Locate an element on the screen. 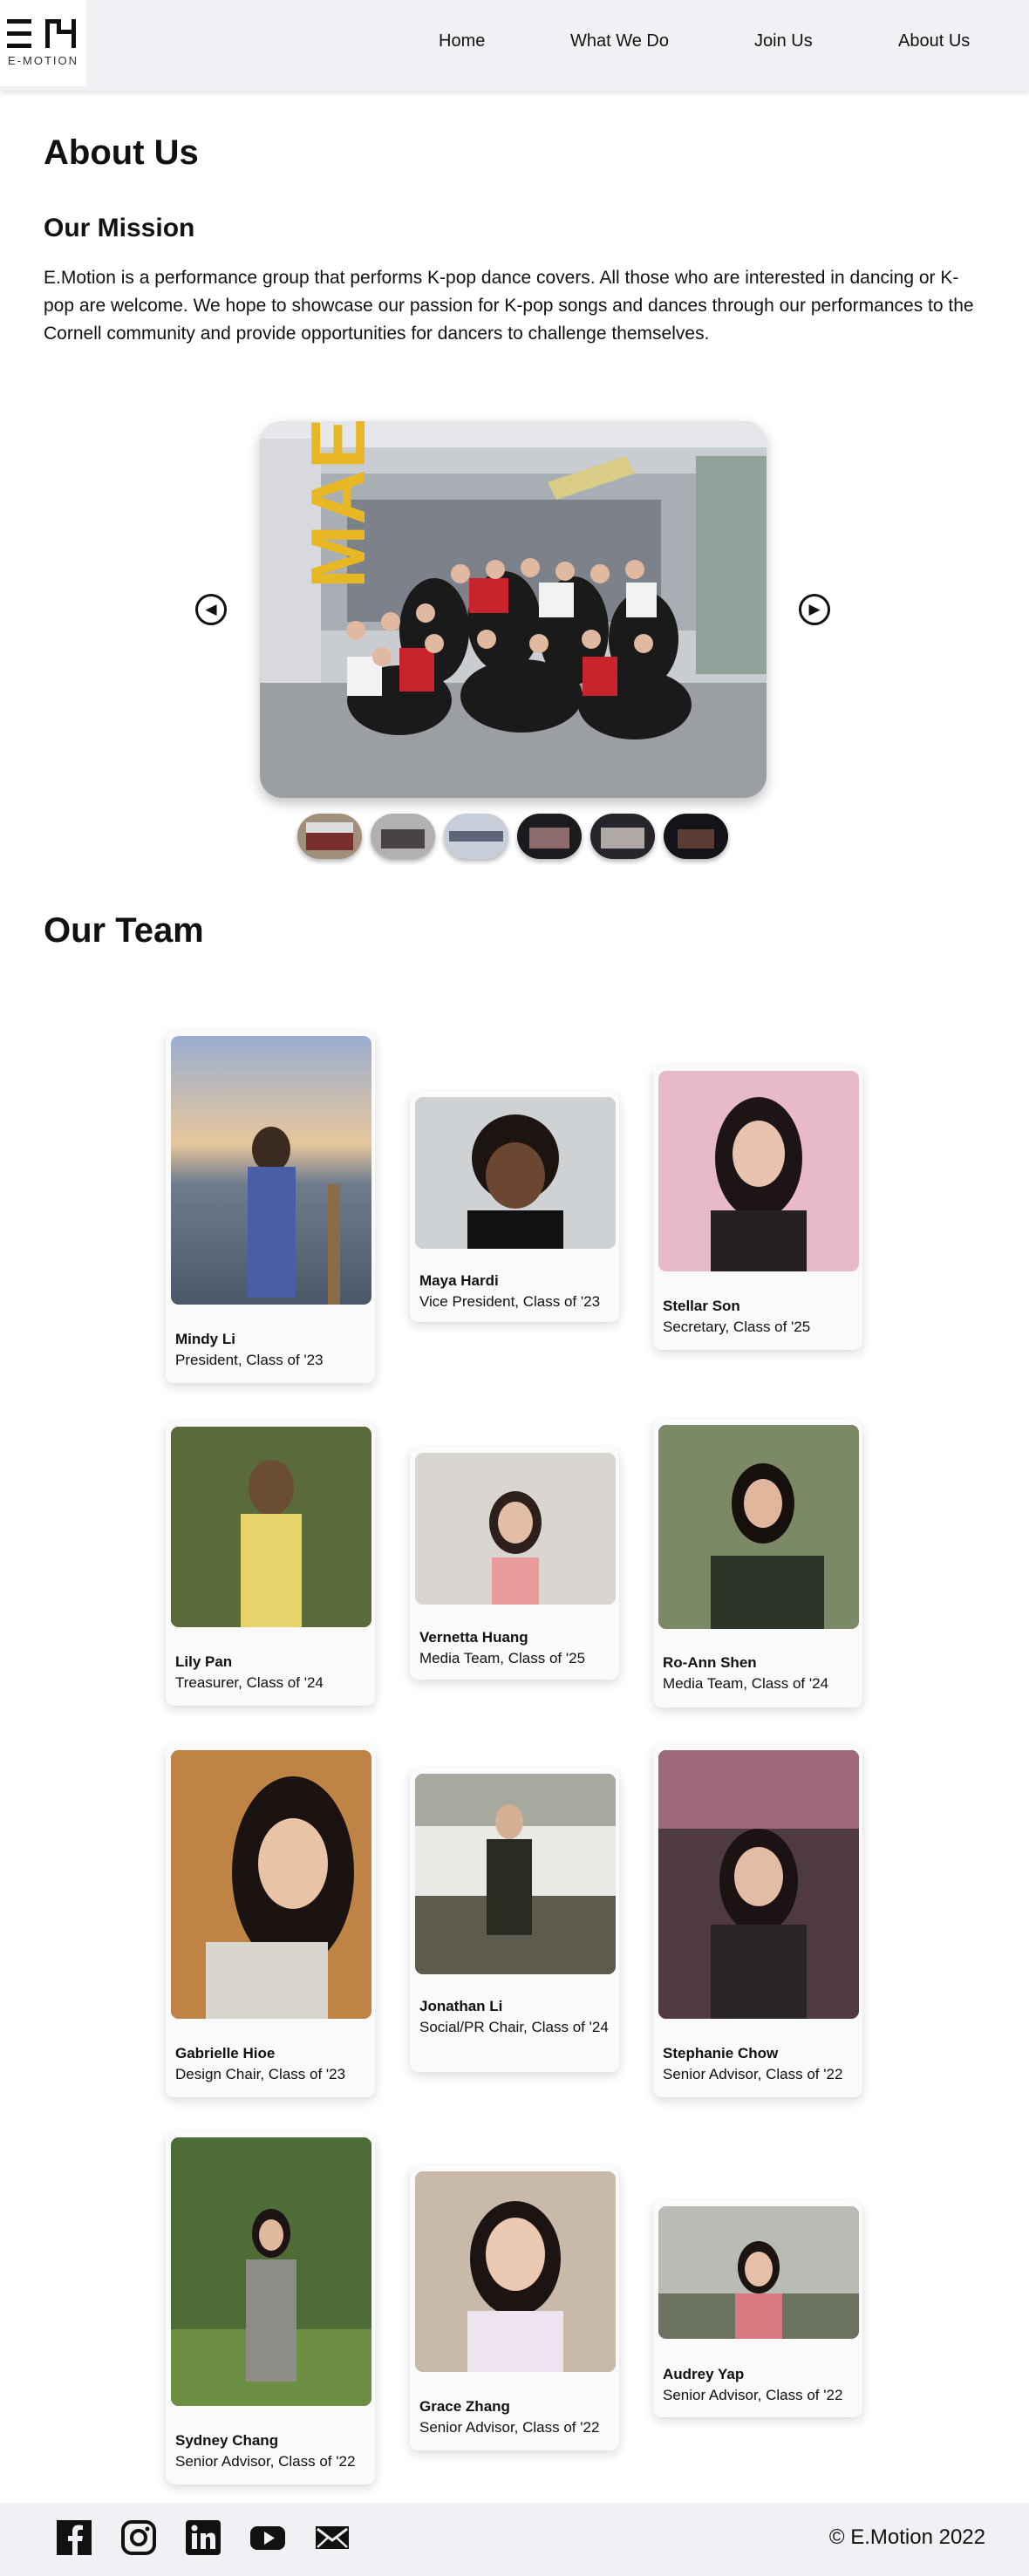  page-title: About Us is located at coordinates (121, 153).